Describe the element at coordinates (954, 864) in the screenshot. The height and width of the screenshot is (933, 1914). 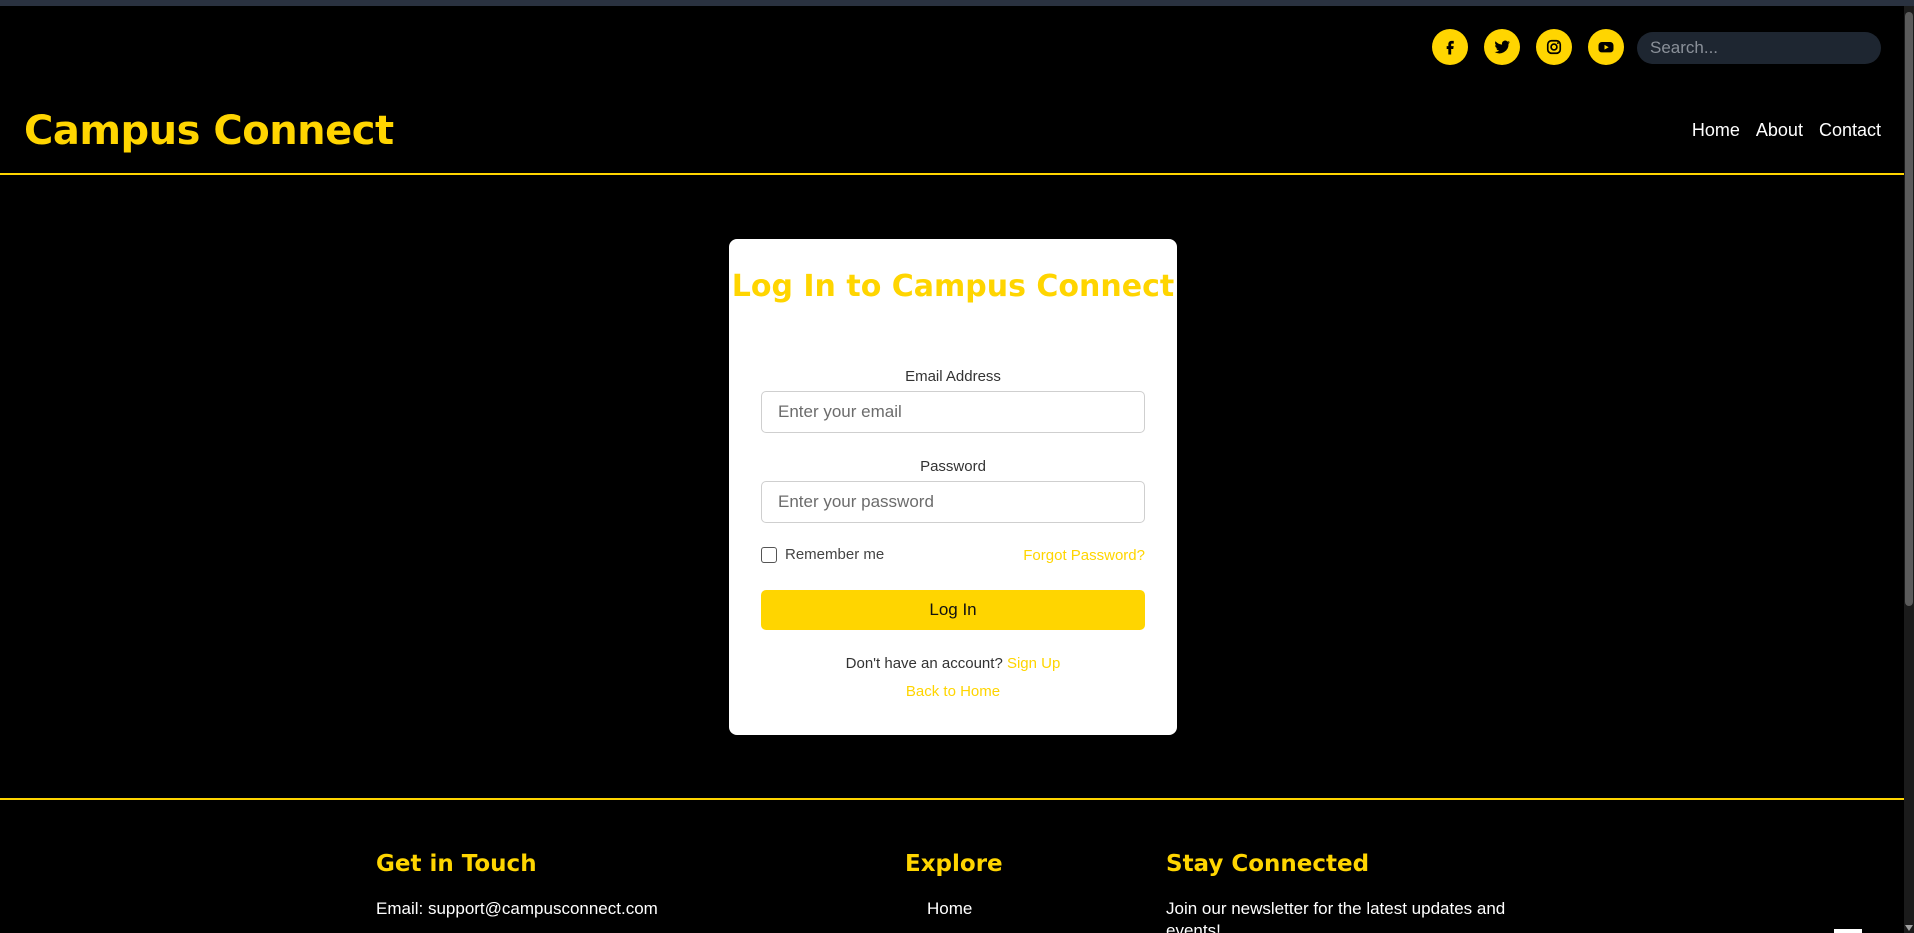
I see `footer-explore-heading: Explore` at that location.